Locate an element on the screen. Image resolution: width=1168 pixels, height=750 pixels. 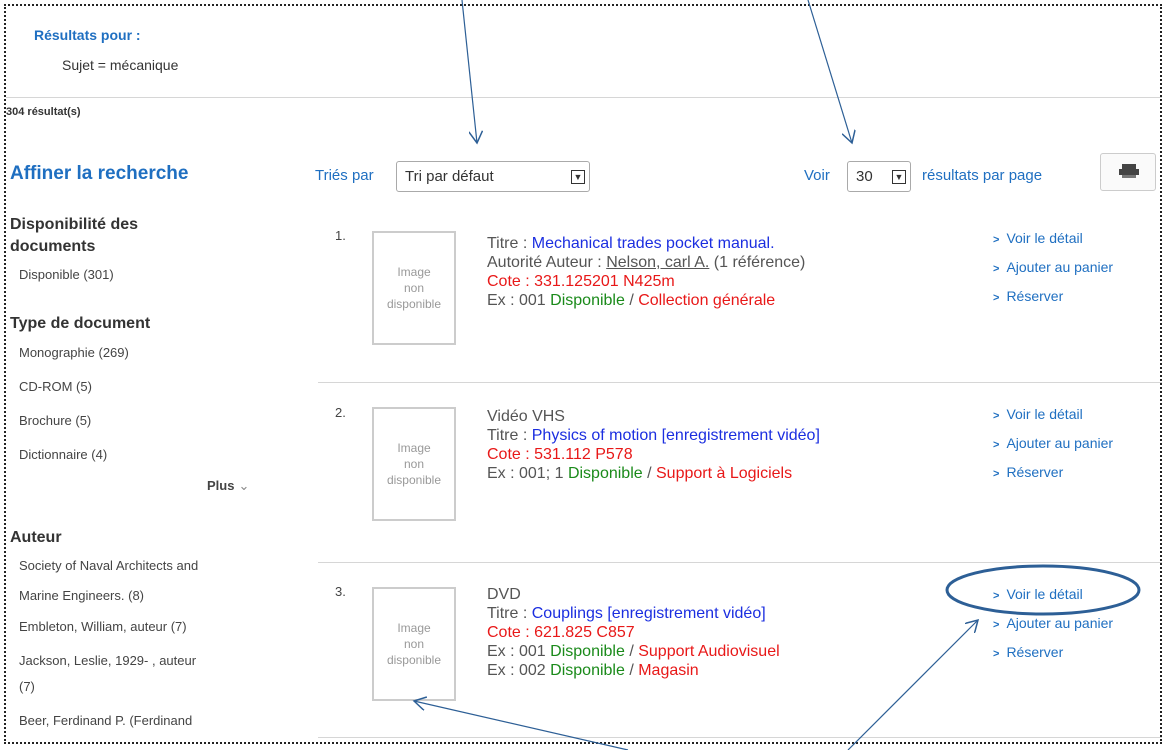
facet-item: Brochure (5) is located at coordinates (55, 420).